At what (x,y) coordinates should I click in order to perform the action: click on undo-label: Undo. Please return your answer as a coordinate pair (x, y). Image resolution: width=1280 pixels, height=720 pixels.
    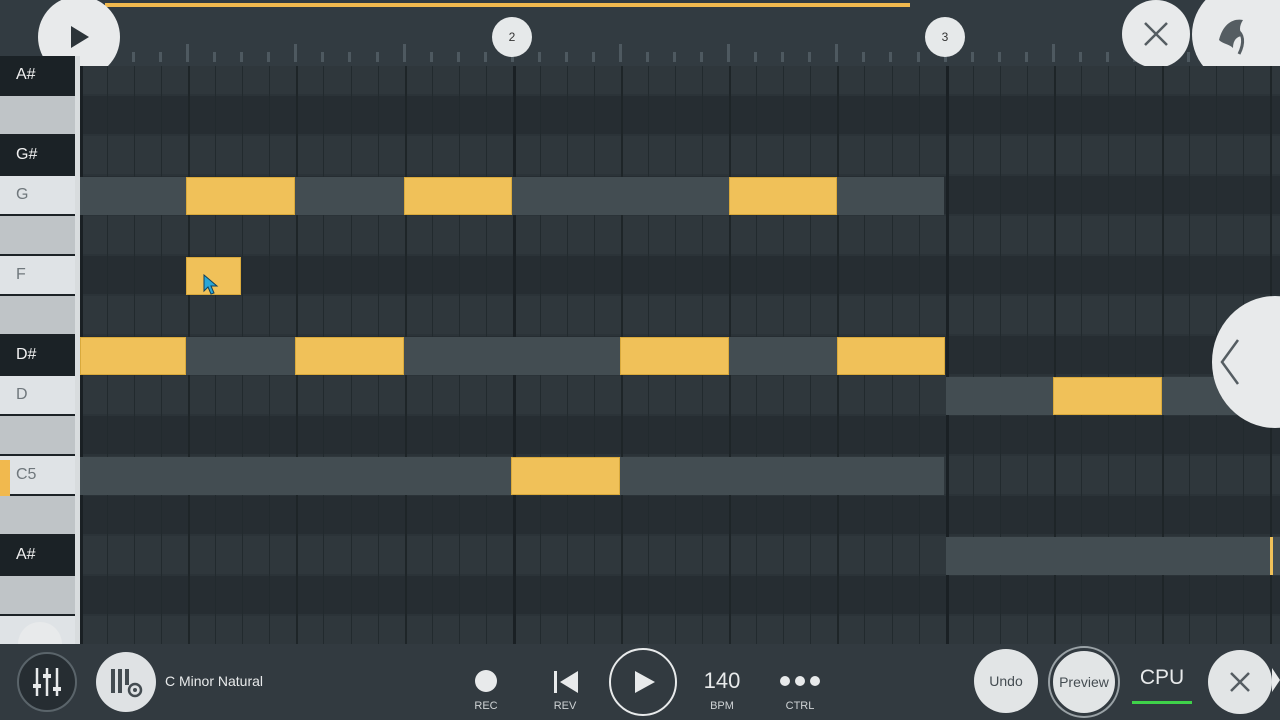
    Looking at the image, I should click on (1006, 681).